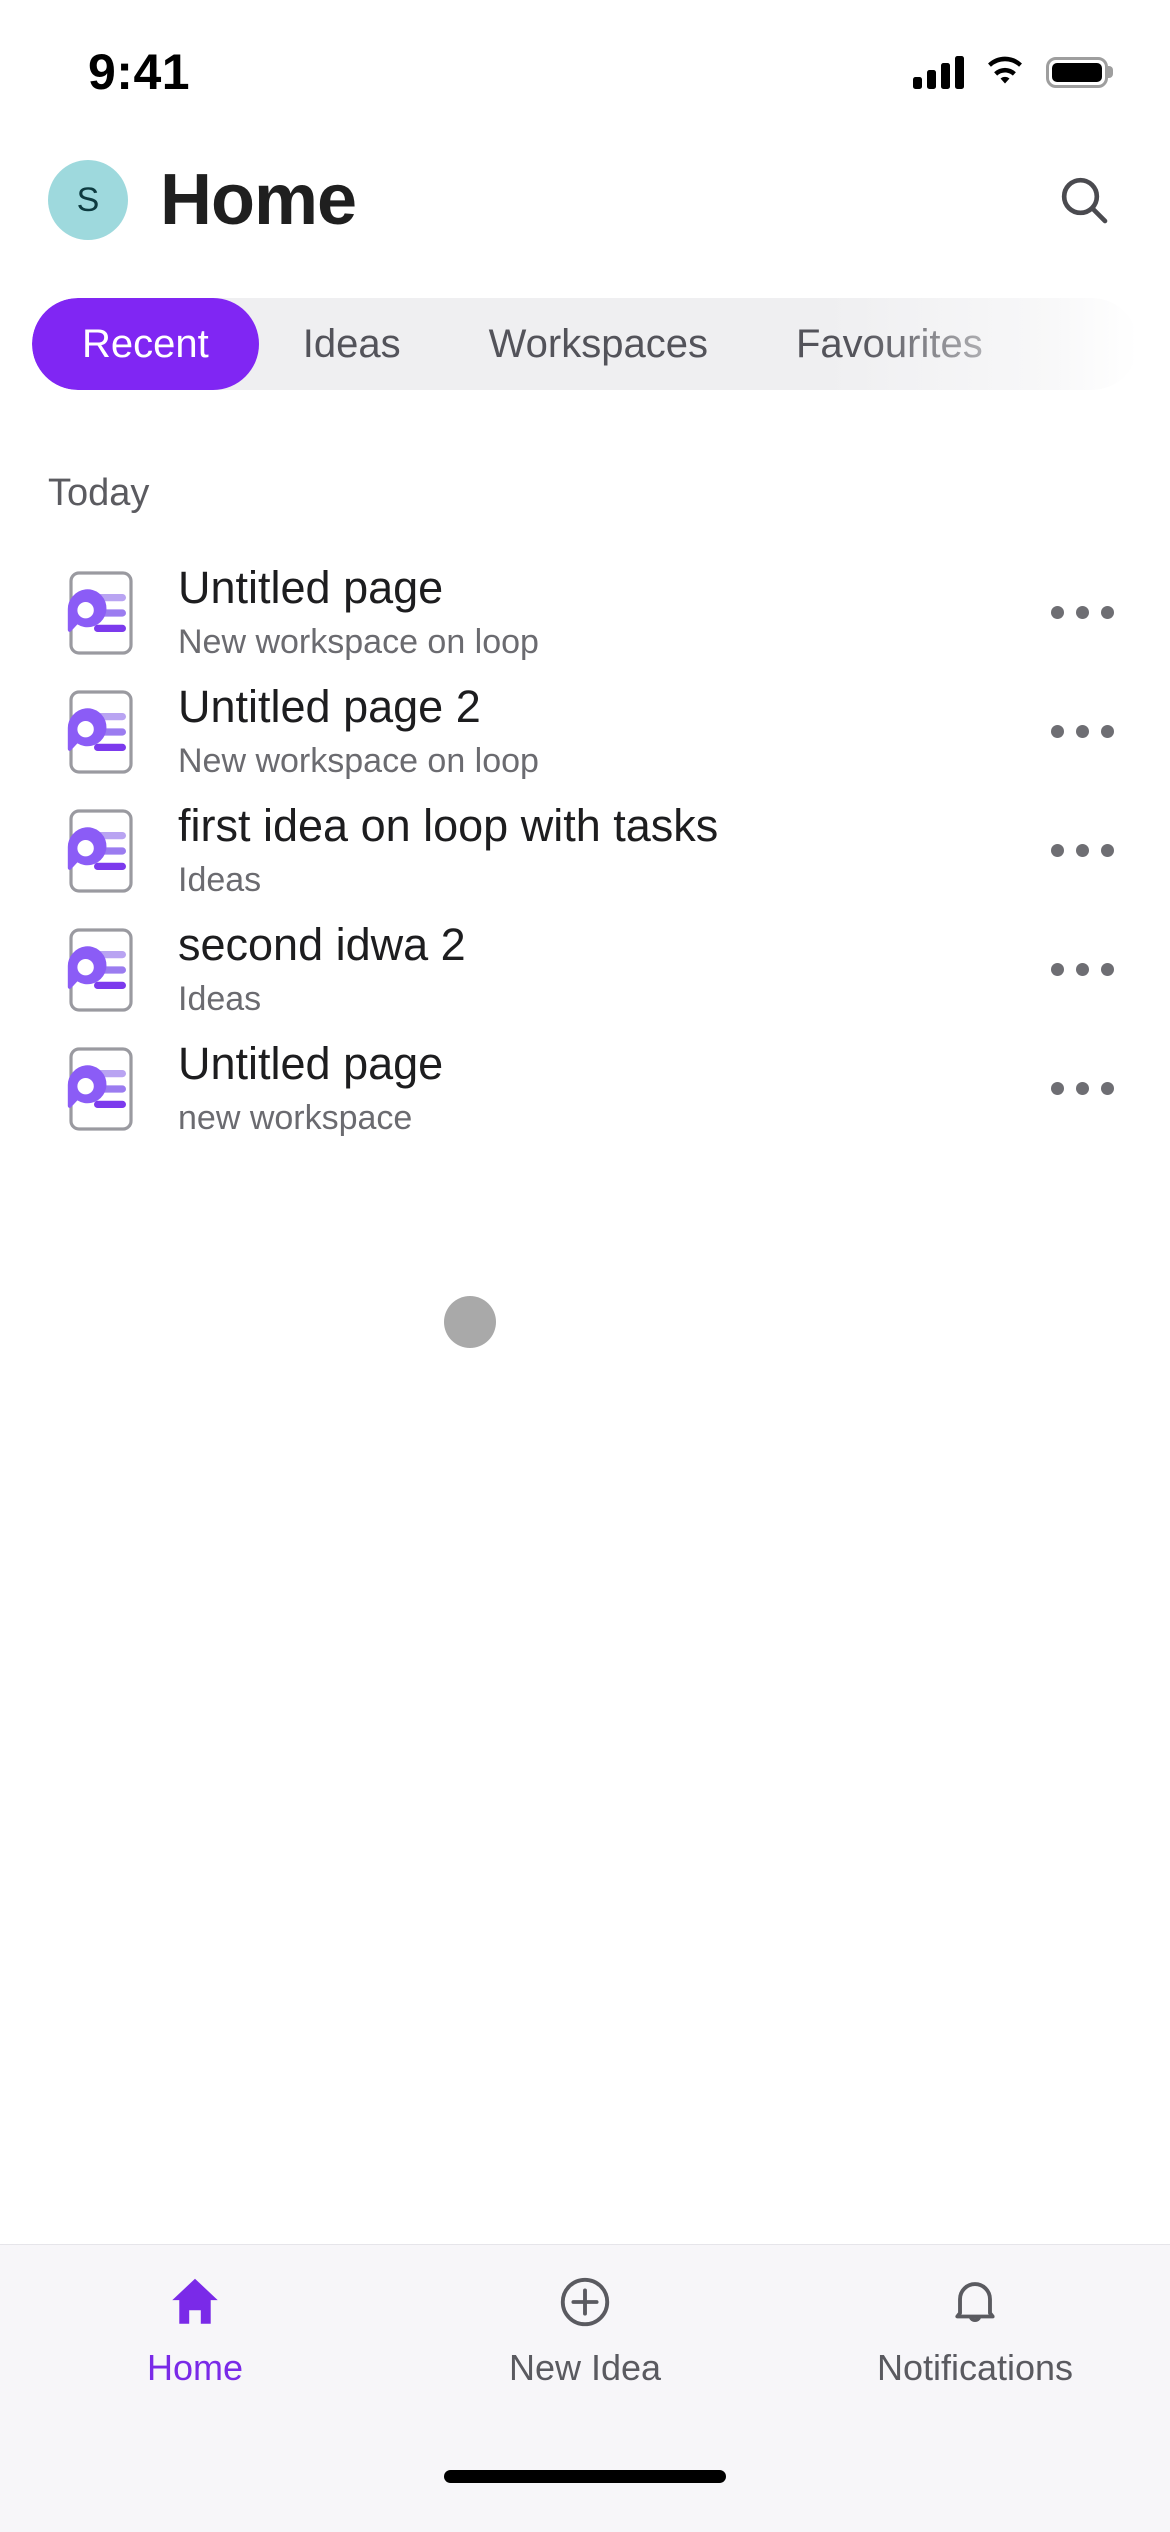 This screenshot has height=2532, width=1170. I want to click on avatar-initial: S, so click(88, 199).